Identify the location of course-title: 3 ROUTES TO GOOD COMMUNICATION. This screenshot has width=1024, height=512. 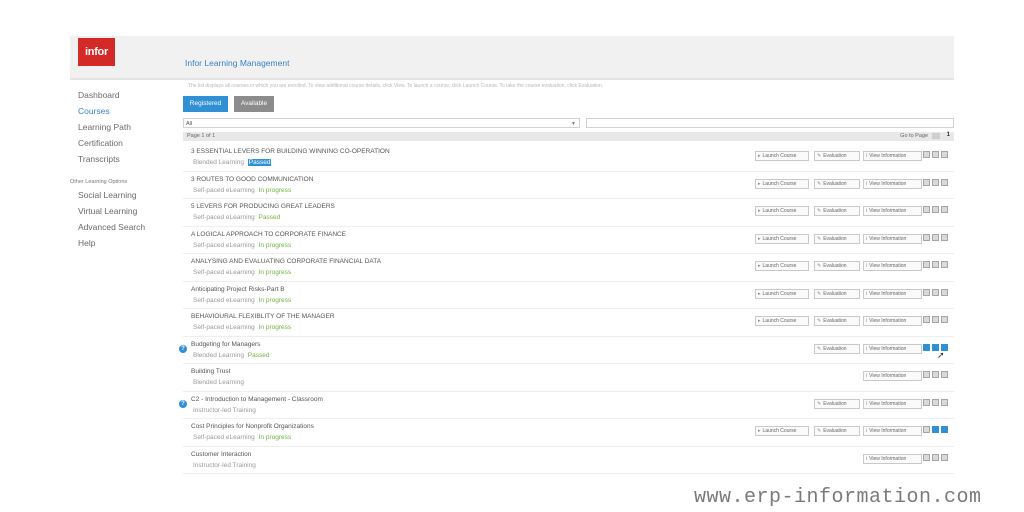
(252, 179).